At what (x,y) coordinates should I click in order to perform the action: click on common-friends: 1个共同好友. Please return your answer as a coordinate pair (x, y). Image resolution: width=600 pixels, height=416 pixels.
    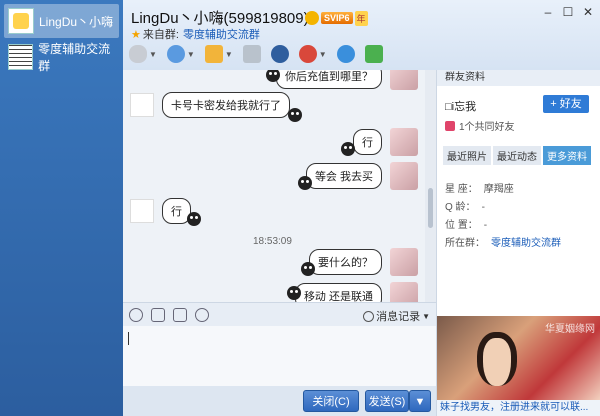
    Looking at the image, I should click on (480, 125).